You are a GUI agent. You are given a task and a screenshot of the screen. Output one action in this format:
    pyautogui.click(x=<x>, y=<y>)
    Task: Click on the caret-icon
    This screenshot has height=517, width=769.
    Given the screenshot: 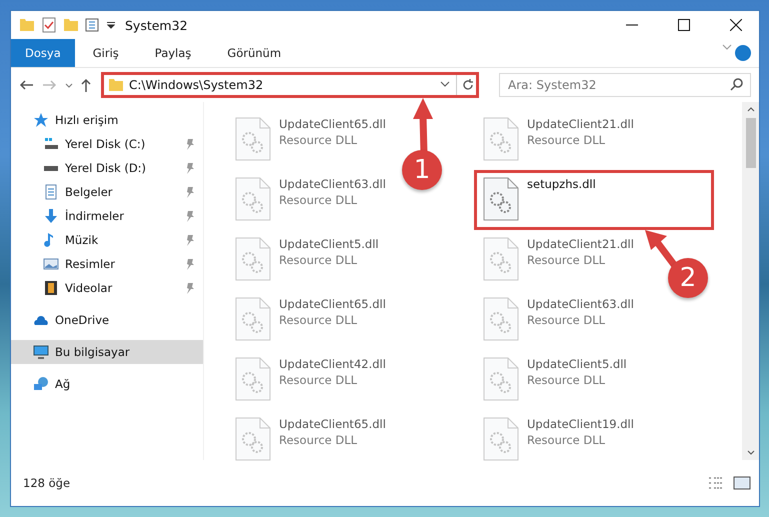 What is the action you would take?
    pyautogui.click(x=111, y=25)
    